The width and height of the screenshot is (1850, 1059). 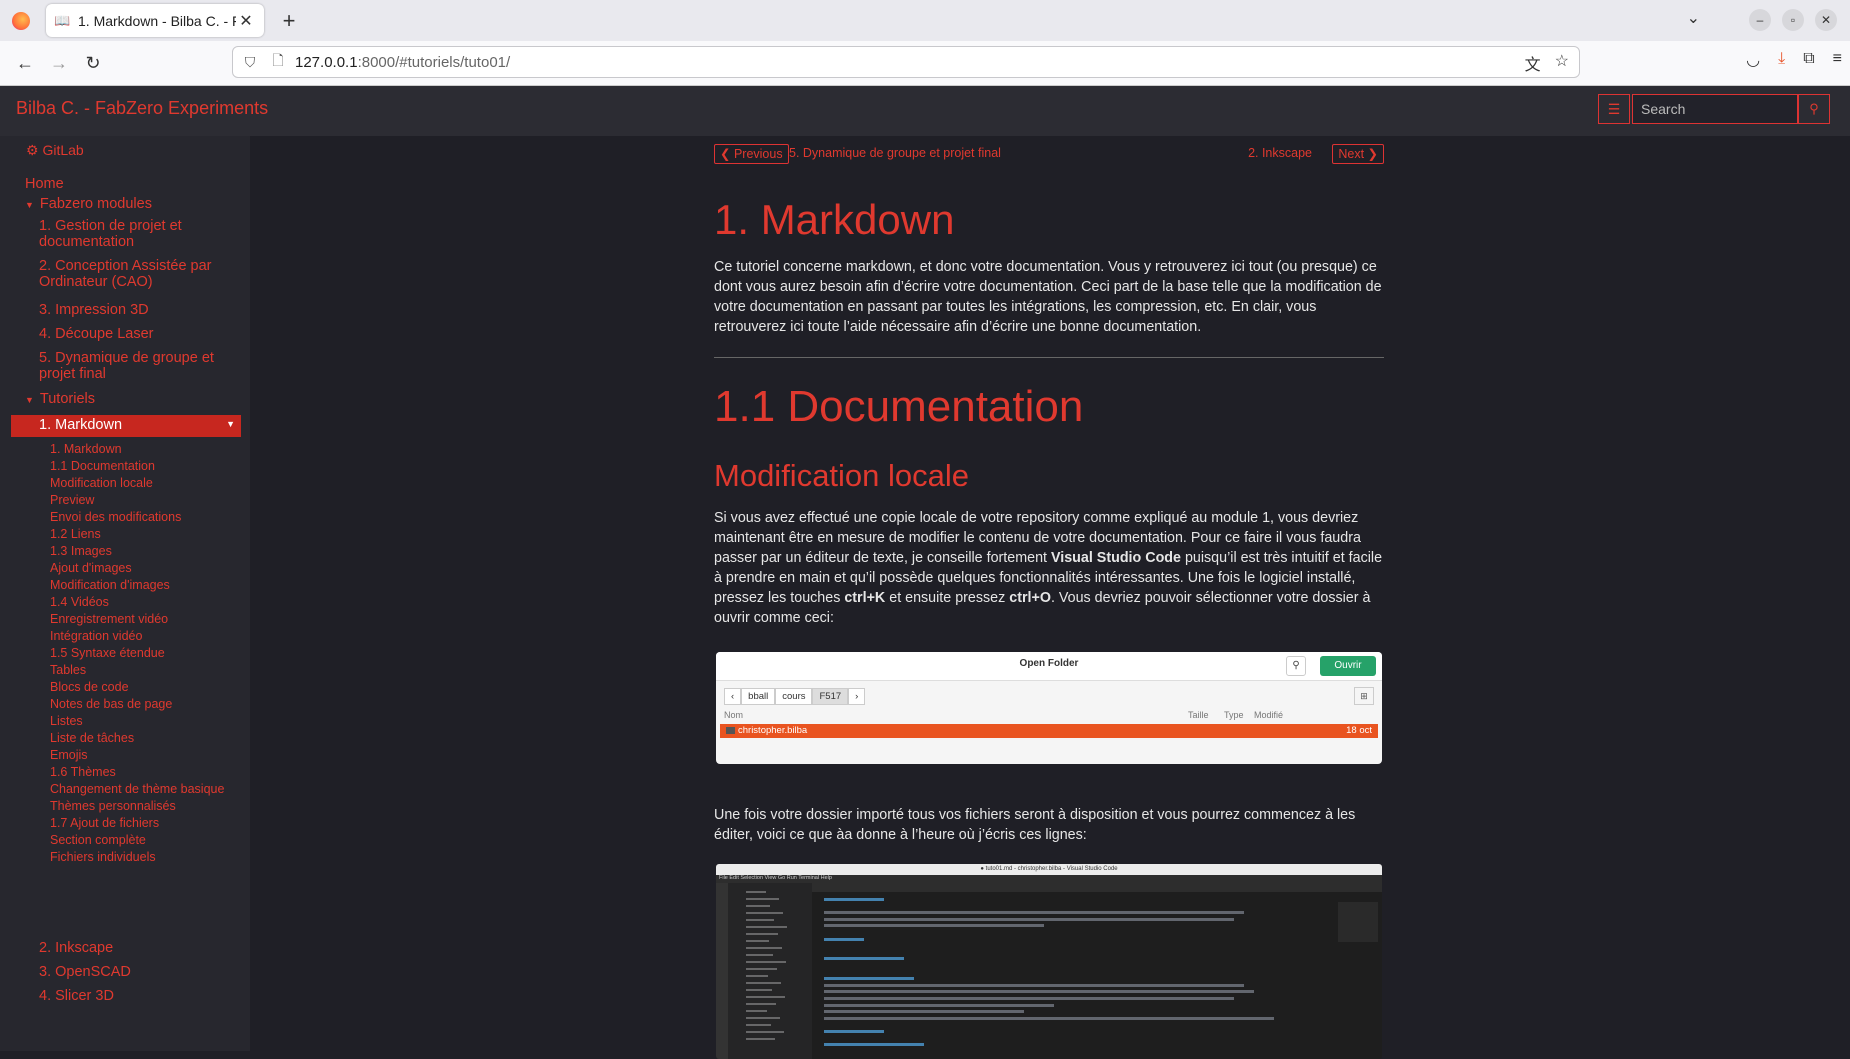 What do you see at coordinates (102, 466) in the screenshot?
I see `sidebar-toc-item: 1.1 Documentation` at bounding box center [102, 466].